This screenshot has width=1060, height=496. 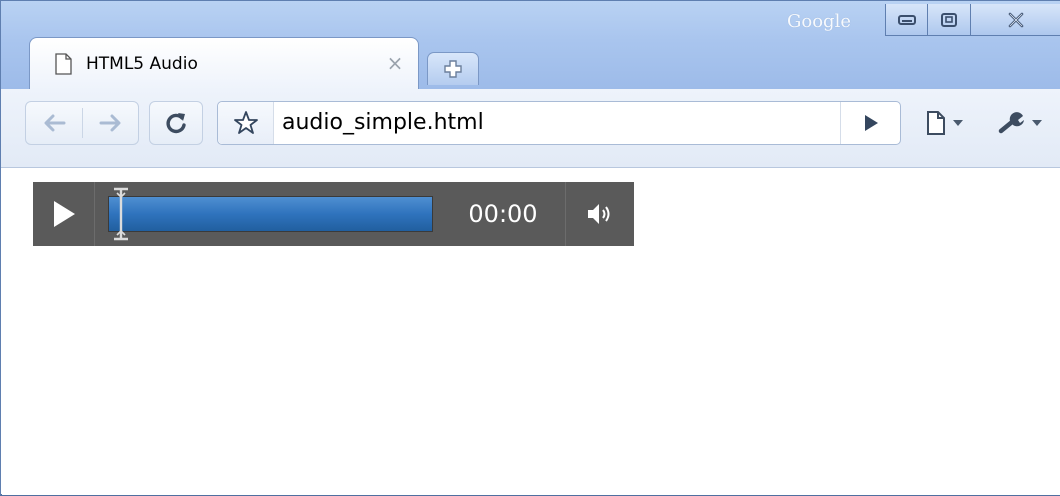 What do you see at coordinates (395, 63) in the screenshot?
I see `close-tab-icon: ×` at bounding box center [395, 63].